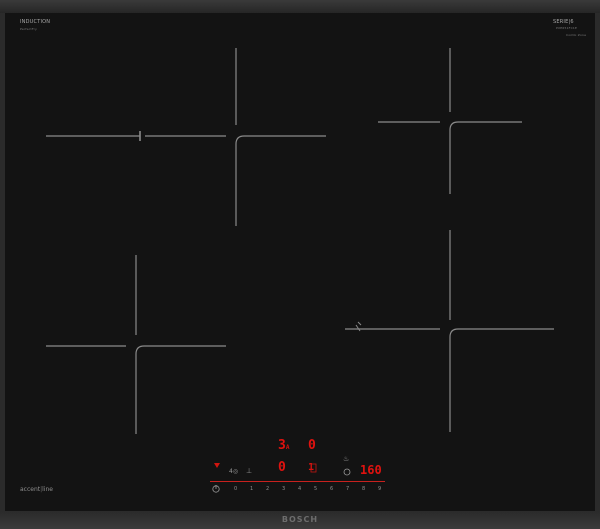  I want to click on timer-icon, so click(347, 472).